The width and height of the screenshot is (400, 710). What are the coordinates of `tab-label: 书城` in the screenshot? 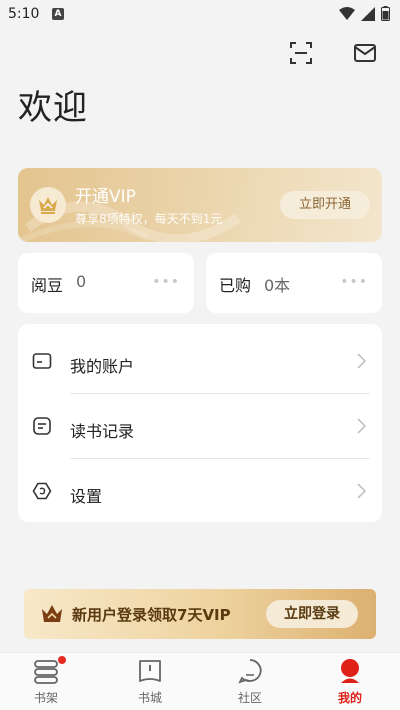 It's located at (149, 698).